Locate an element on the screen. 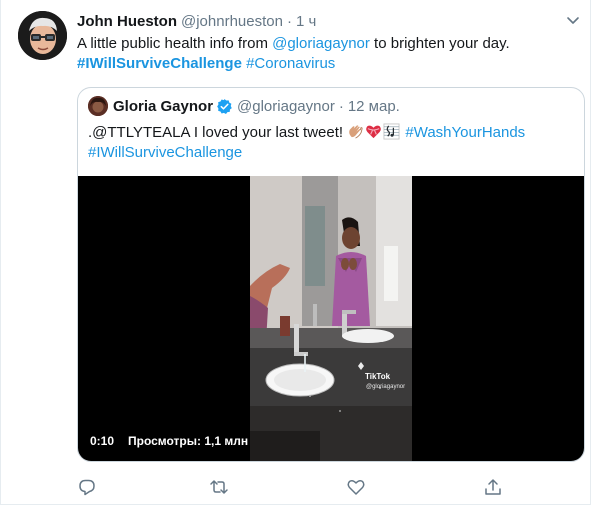  tweet-text-end: to brighten your day. is located at coordinates (439, 43).